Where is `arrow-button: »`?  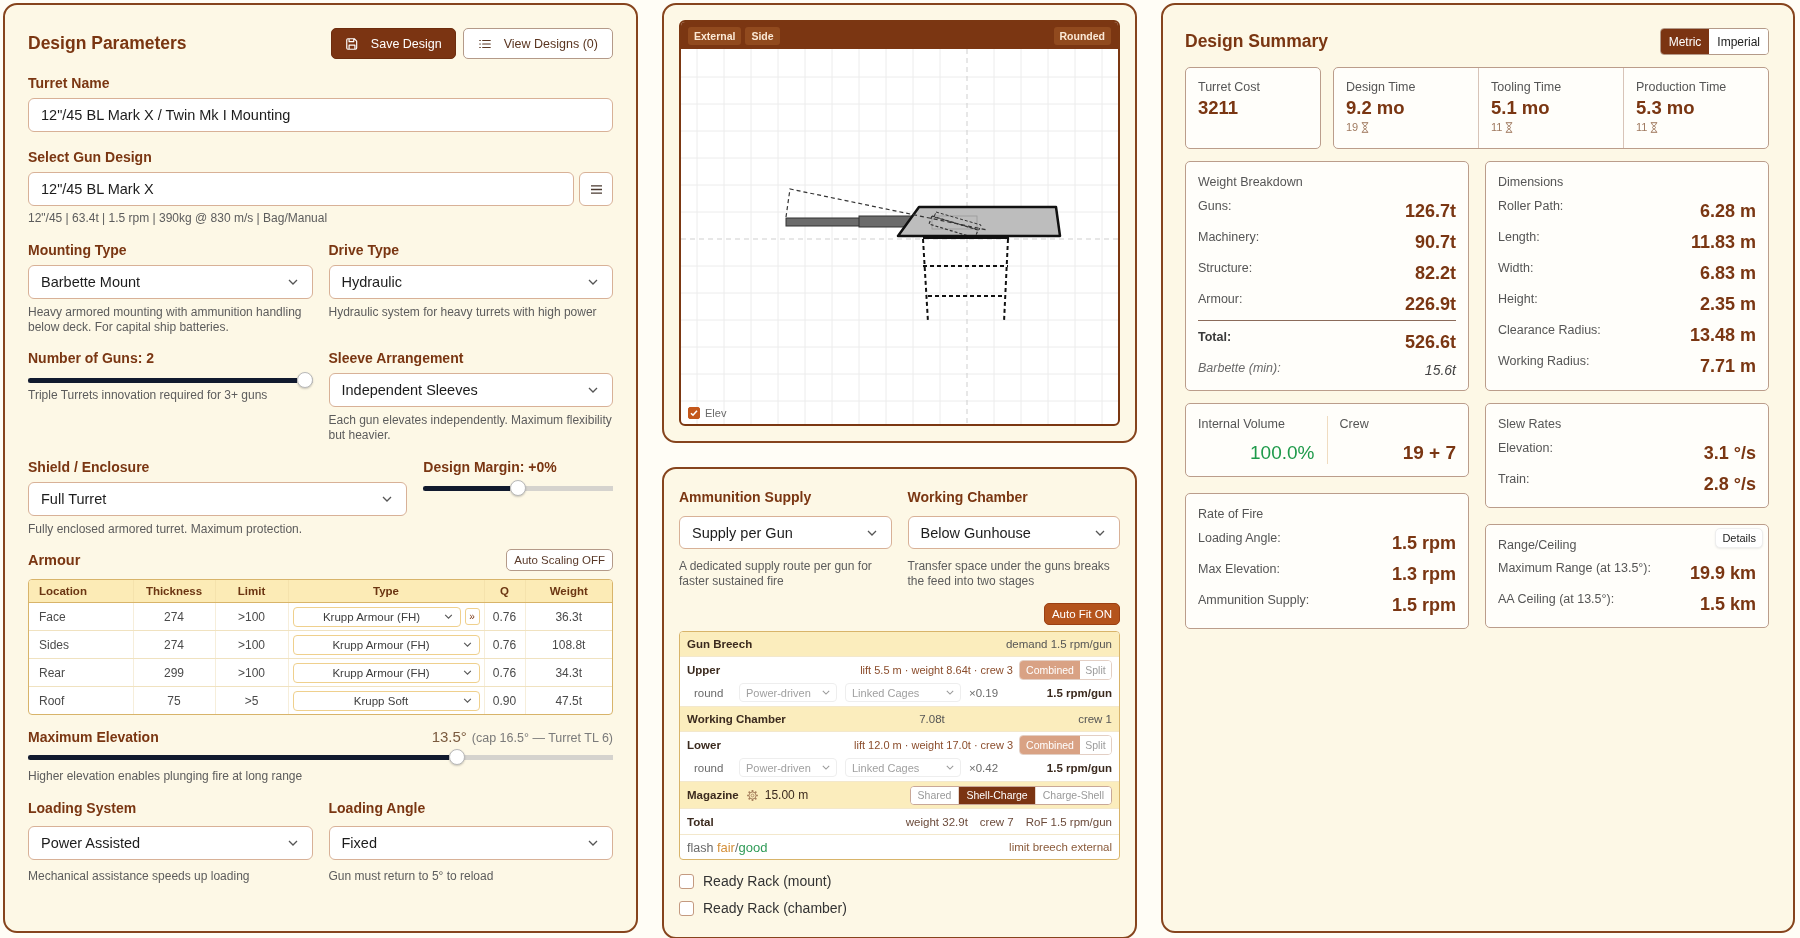
arrow-button: » is located at coordinates (472, 616).